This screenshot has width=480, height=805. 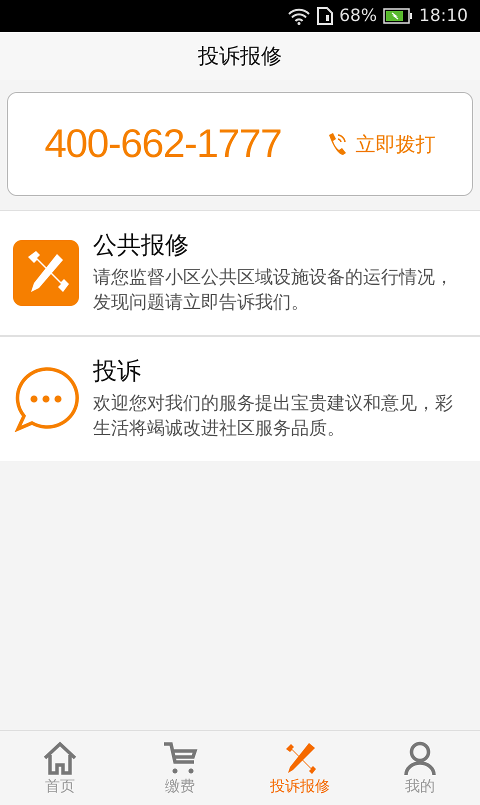 I want to click on tab: 投诉报修, so click(x=300, y=768).